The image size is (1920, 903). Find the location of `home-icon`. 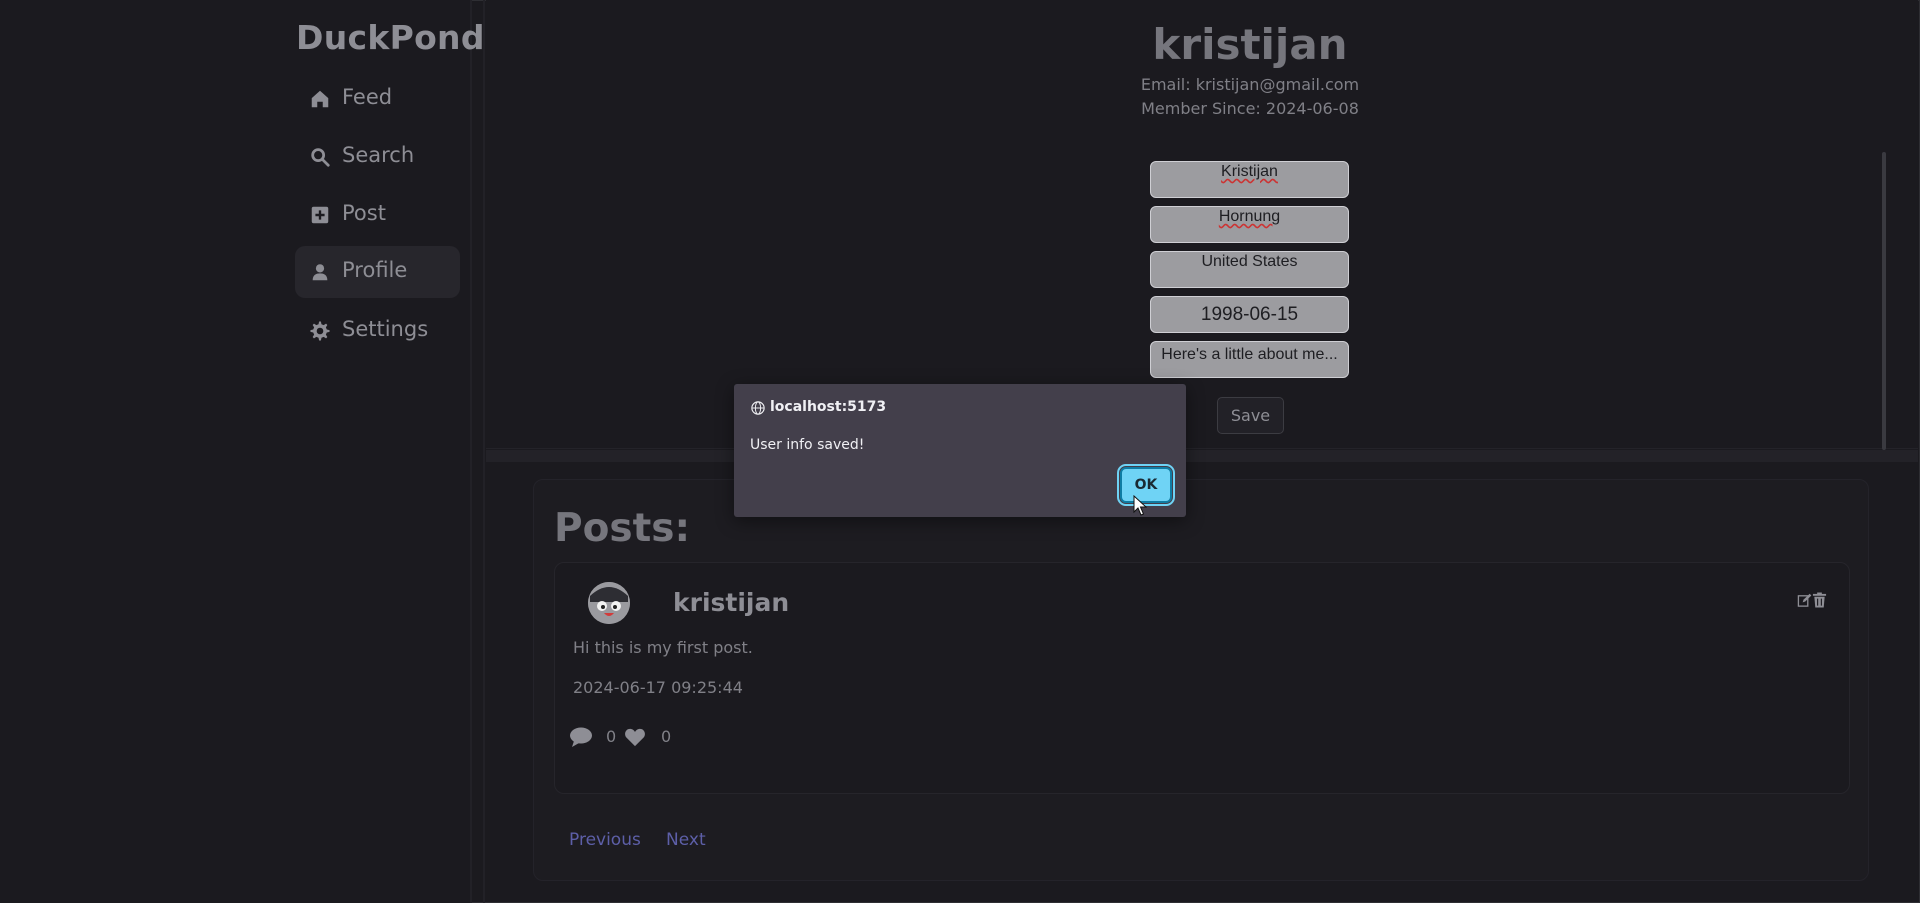

home-icon is located at coordinates (320, 99).